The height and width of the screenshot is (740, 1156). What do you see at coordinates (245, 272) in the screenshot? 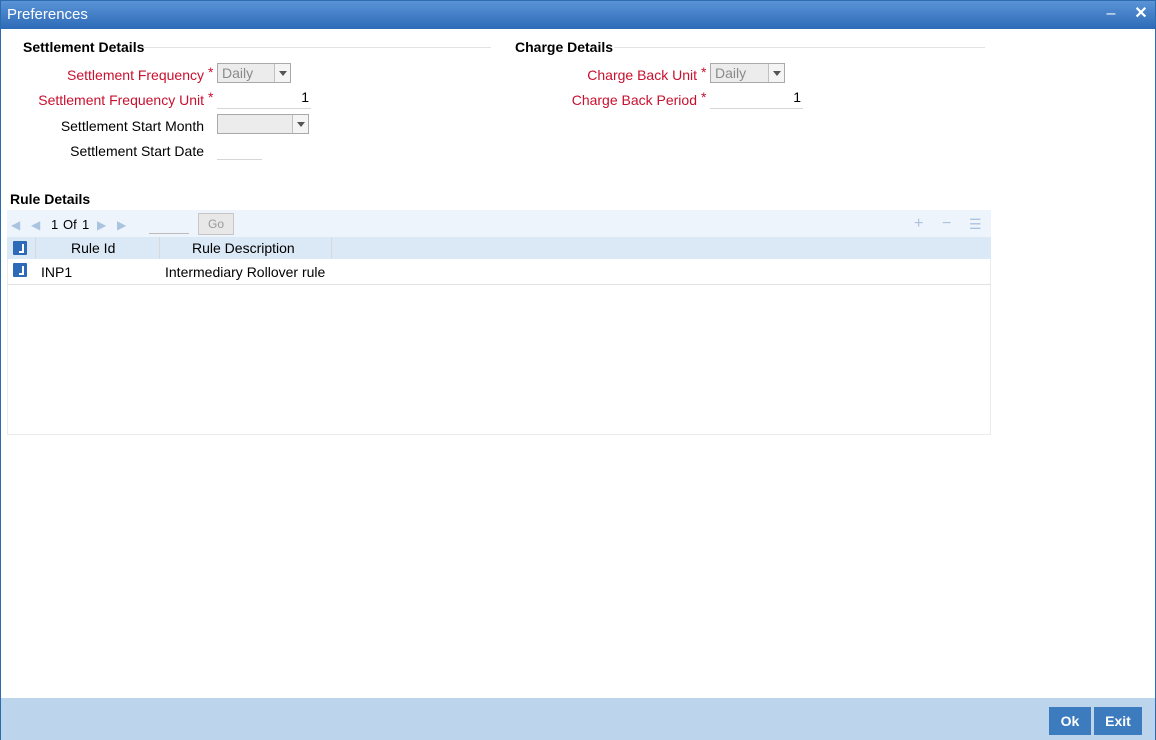
I see `rule-description-cell: Intermediary Rollover rule` at bounding box center [245, 272].